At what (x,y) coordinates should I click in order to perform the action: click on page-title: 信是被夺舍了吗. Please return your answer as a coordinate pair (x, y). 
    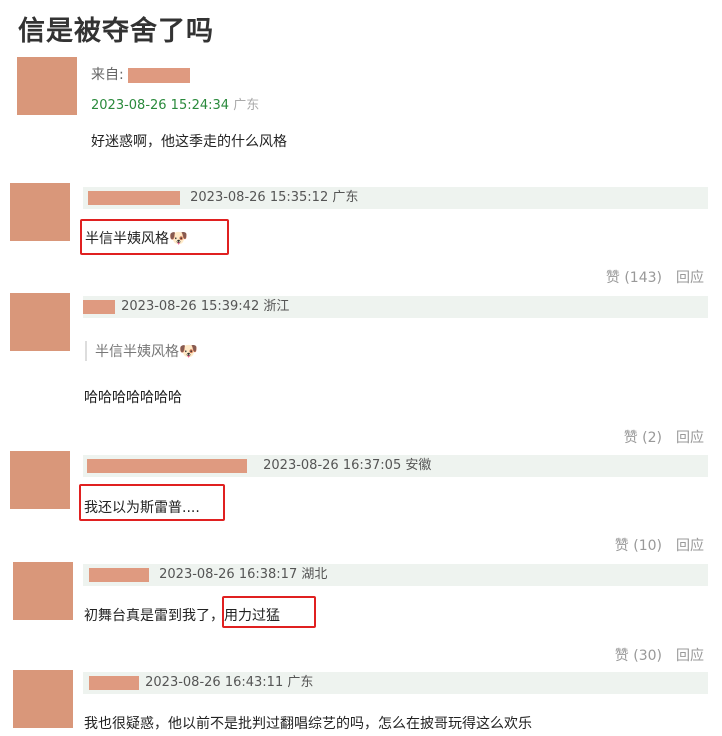
    Looking at the image, I should click on (116, 31).